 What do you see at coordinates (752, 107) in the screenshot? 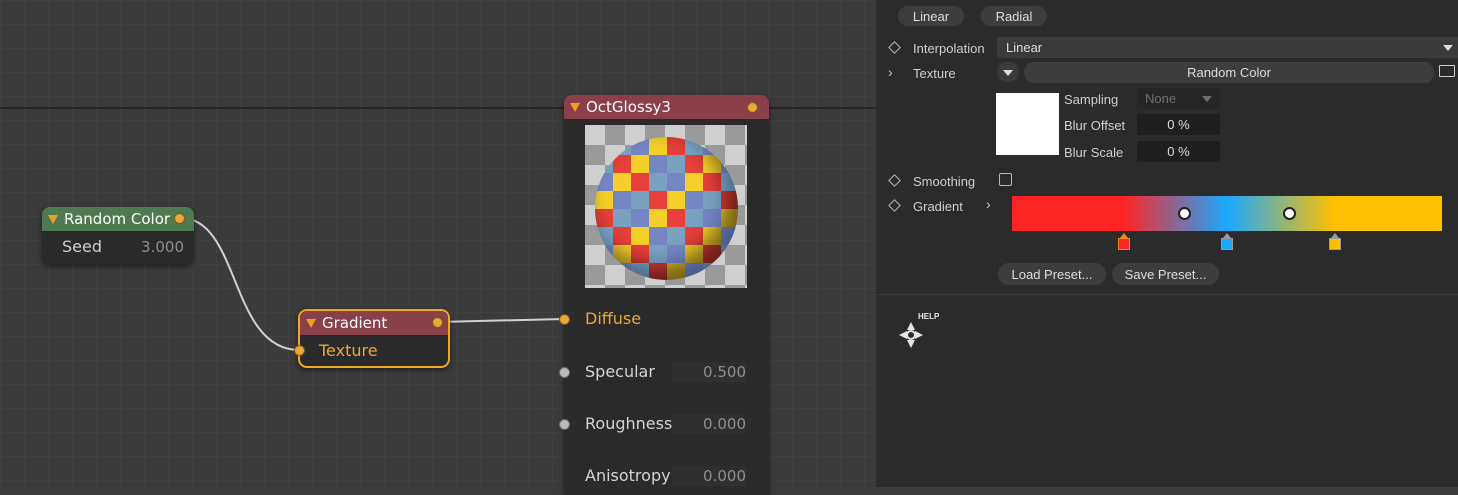
I see `octglossy-output-port` at bounding box center [752, 107].